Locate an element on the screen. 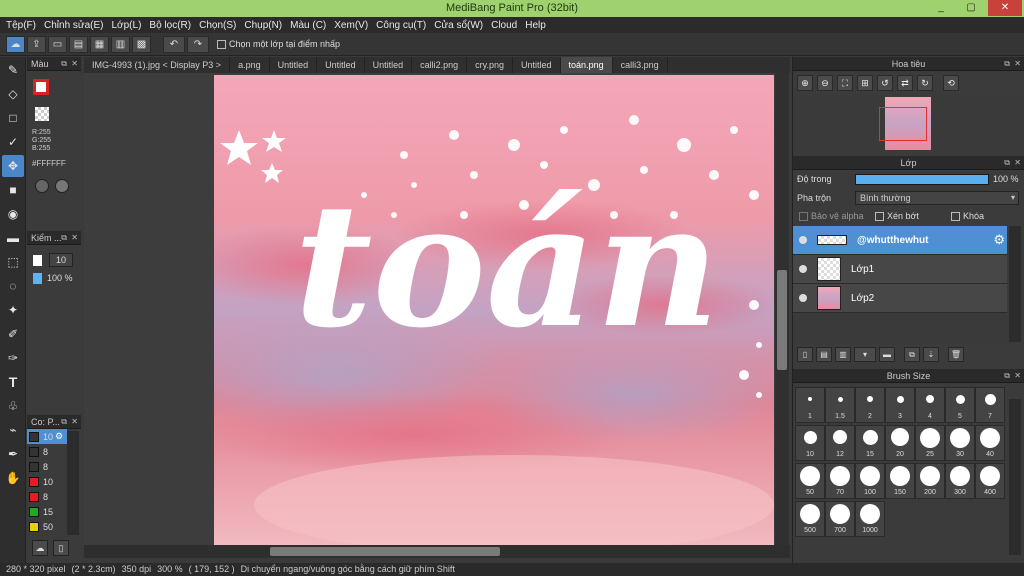  navigator-viewport-frame is located at coordinates (903, 124).